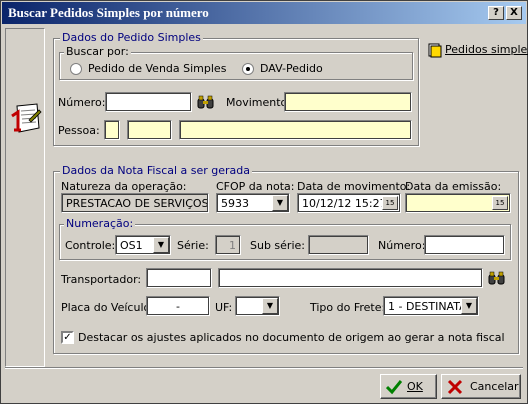 The height and width of the screenshot is (404, 528). I want to click on pessoa-label: Pessoa:, so click(79, 130).